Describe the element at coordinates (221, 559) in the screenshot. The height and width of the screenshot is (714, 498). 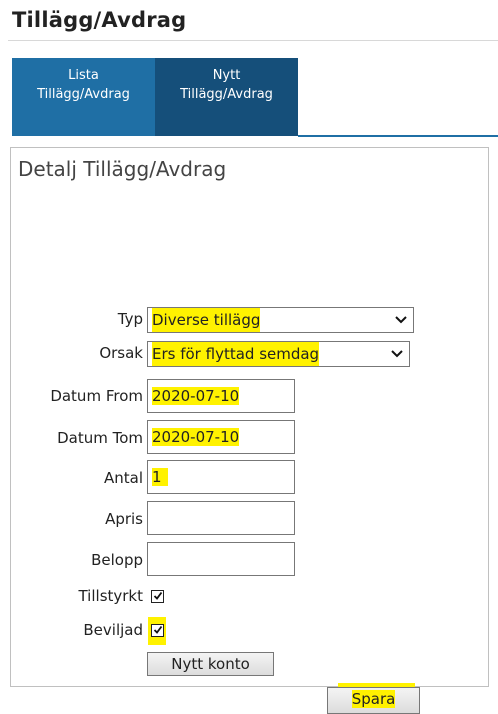
I see `belopp-input` at that location.